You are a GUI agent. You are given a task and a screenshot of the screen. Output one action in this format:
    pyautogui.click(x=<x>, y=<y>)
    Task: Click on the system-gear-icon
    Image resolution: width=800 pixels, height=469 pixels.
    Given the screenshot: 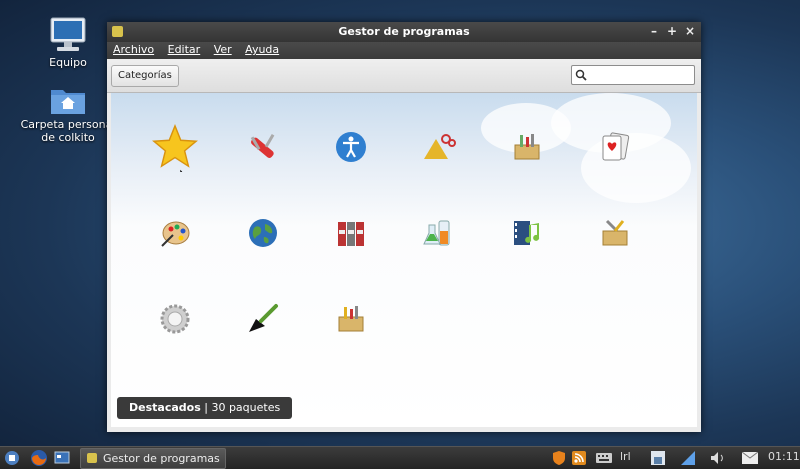 What is the action you would take?
    pyautogui.click(x=175, y=319)
    